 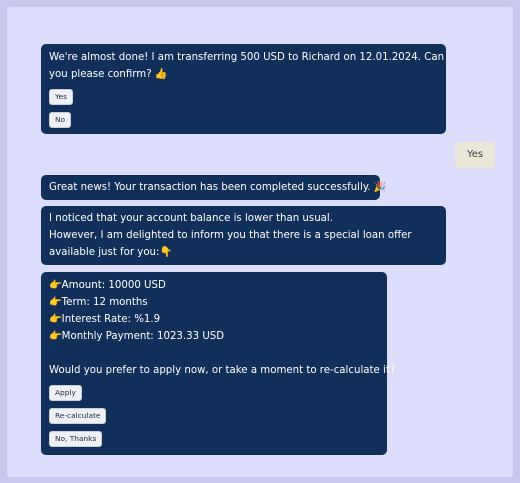 What do you see at coordinates (65, 393) in the screenshot?
I see `apply-button: Apply` at bounding box center [65, 393].